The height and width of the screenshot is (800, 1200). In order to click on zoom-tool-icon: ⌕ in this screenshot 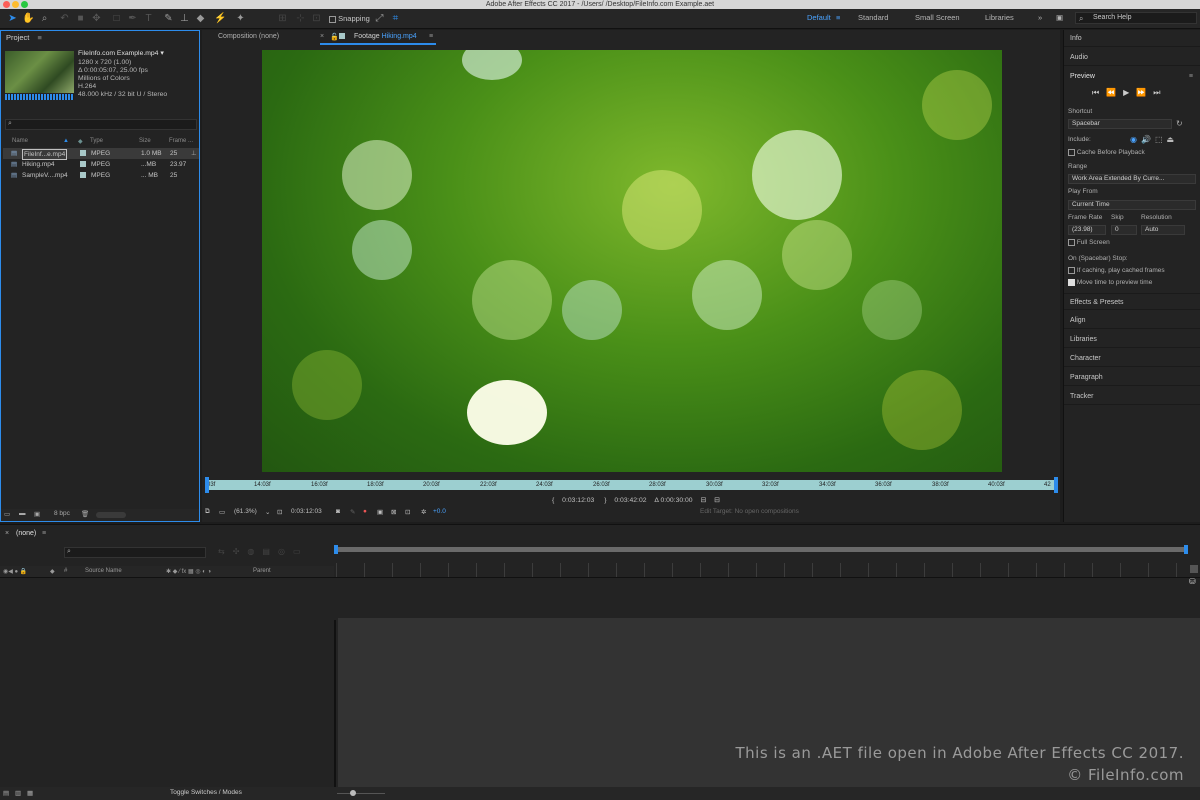, I will do `click(44, 18)`.